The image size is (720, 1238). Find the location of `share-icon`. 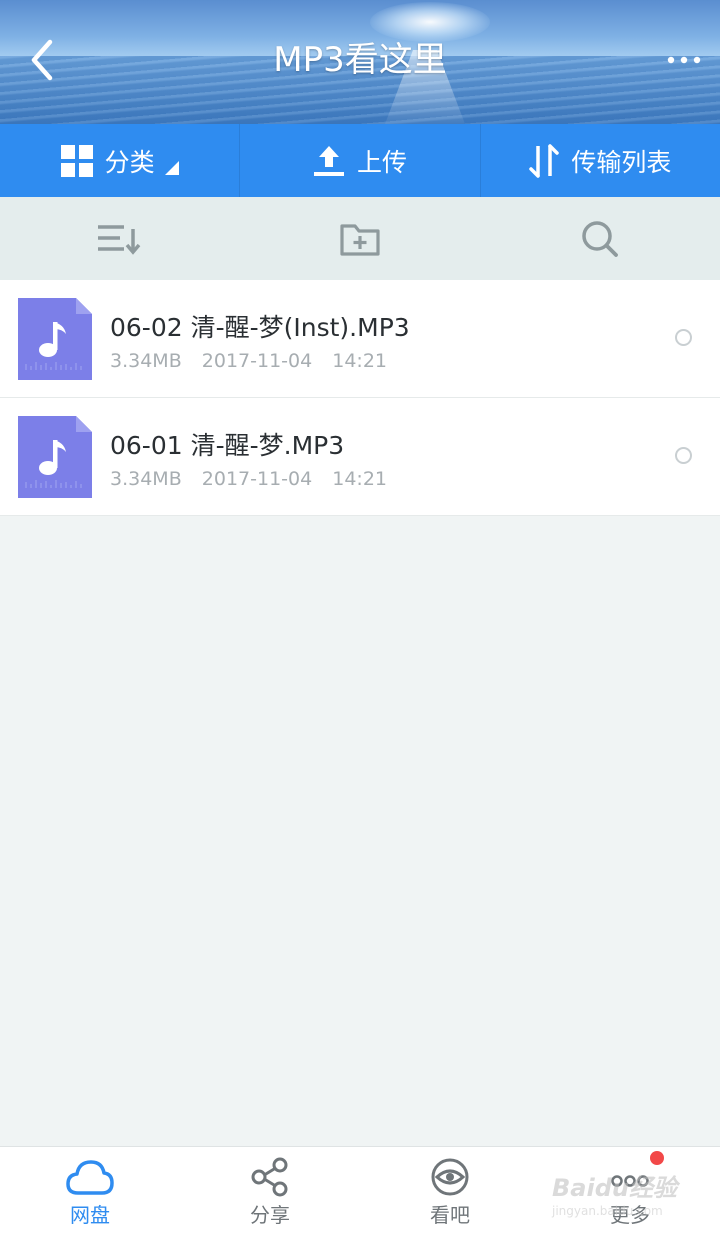

share-icon is located at coordinates (269, 1177).